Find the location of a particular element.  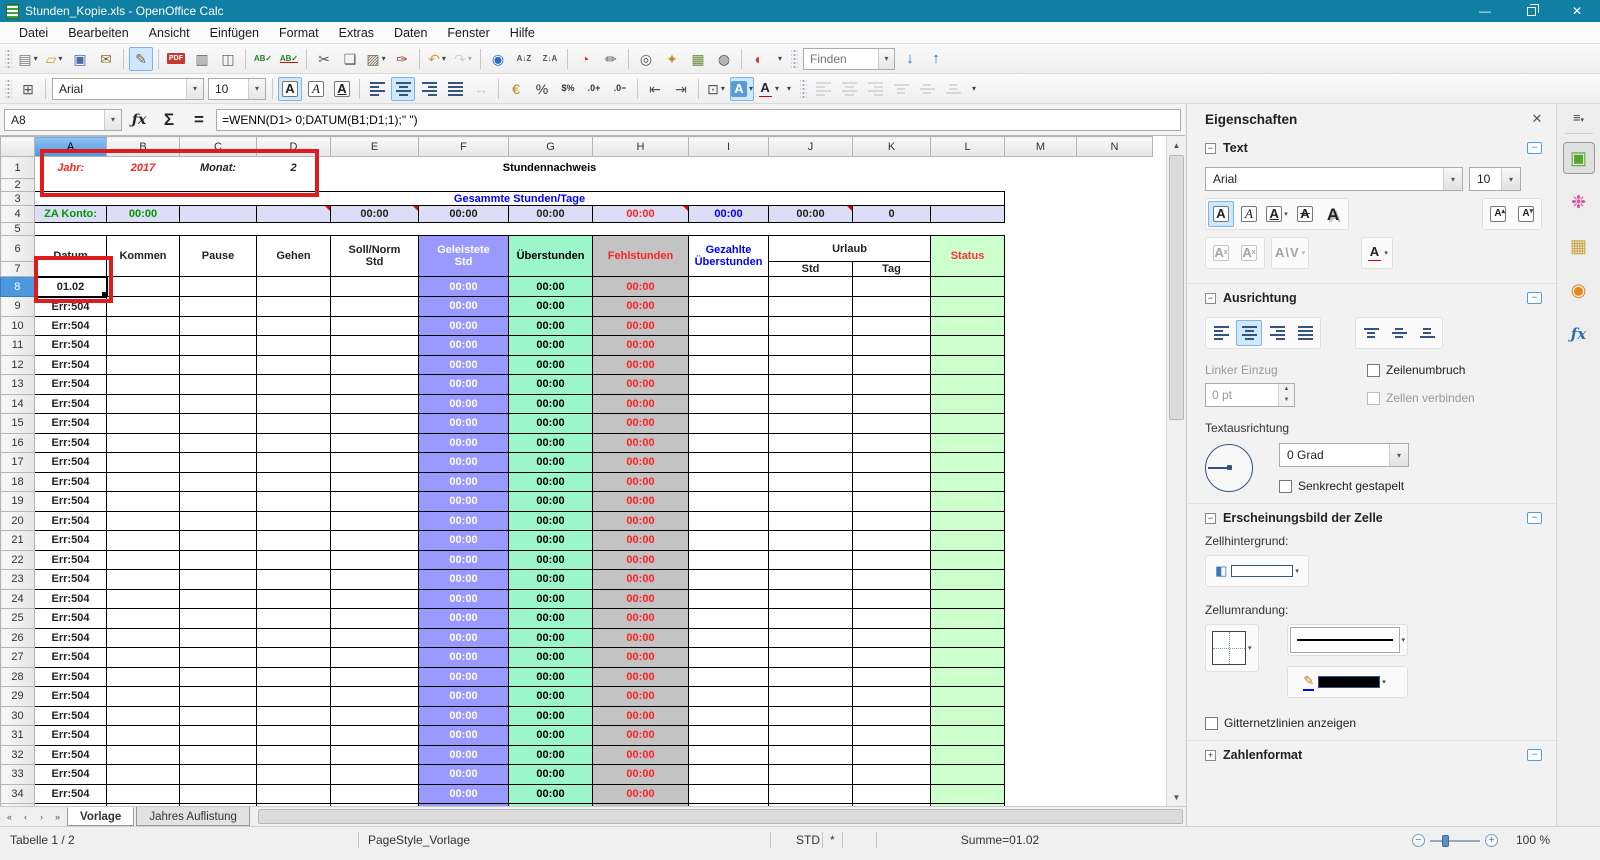

cell-F20: 00:00 is located at coordinates (463, 520).